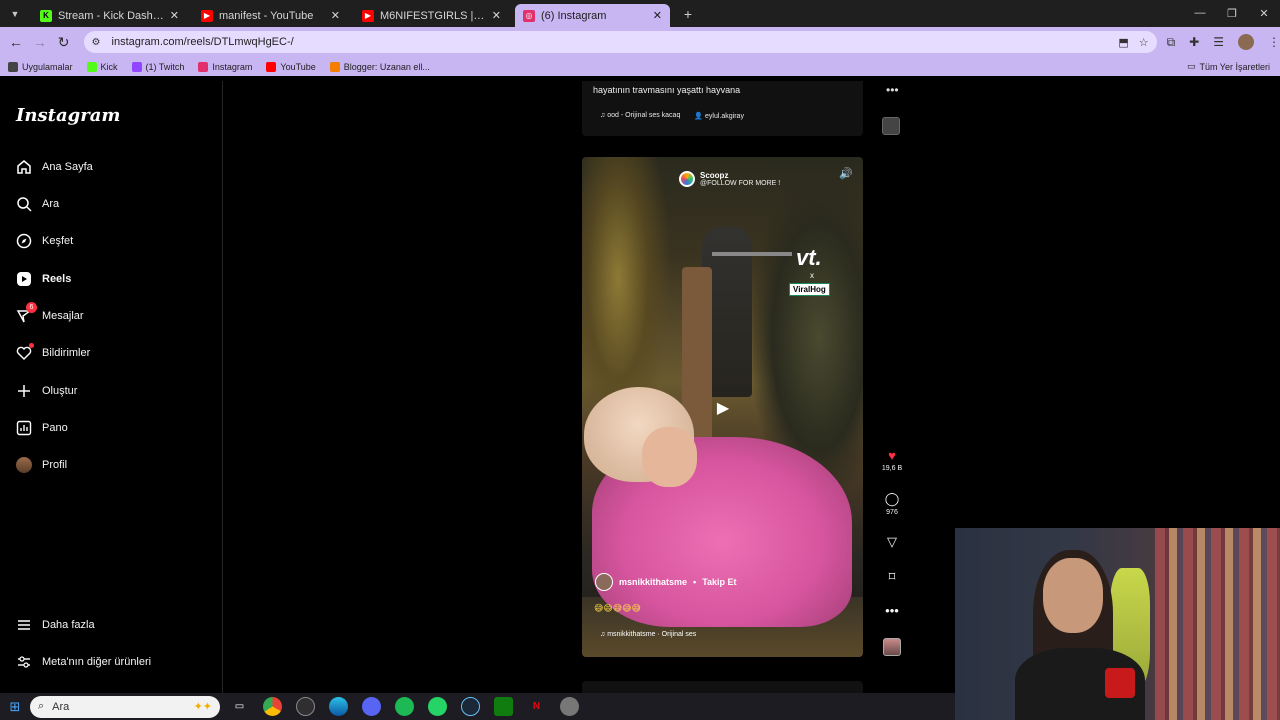 The image size is (1280, 720). What do you see at coordinates (15, 707) in the screenshot?
I see `windows-start-icon: ⊞` at bounding box center [15, 707].